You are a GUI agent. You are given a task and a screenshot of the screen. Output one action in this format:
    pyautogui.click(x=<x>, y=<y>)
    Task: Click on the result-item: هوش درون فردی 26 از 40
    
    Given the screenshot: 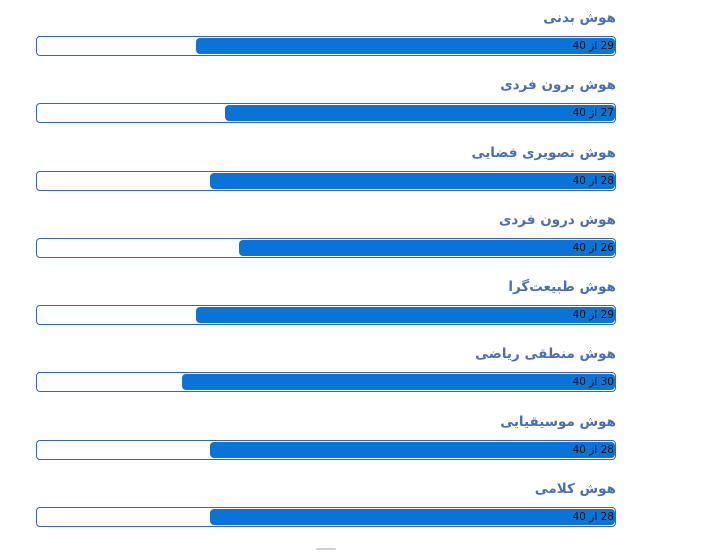 What is the action you would take?
    pyautogui.click(x=326, y=240)
    